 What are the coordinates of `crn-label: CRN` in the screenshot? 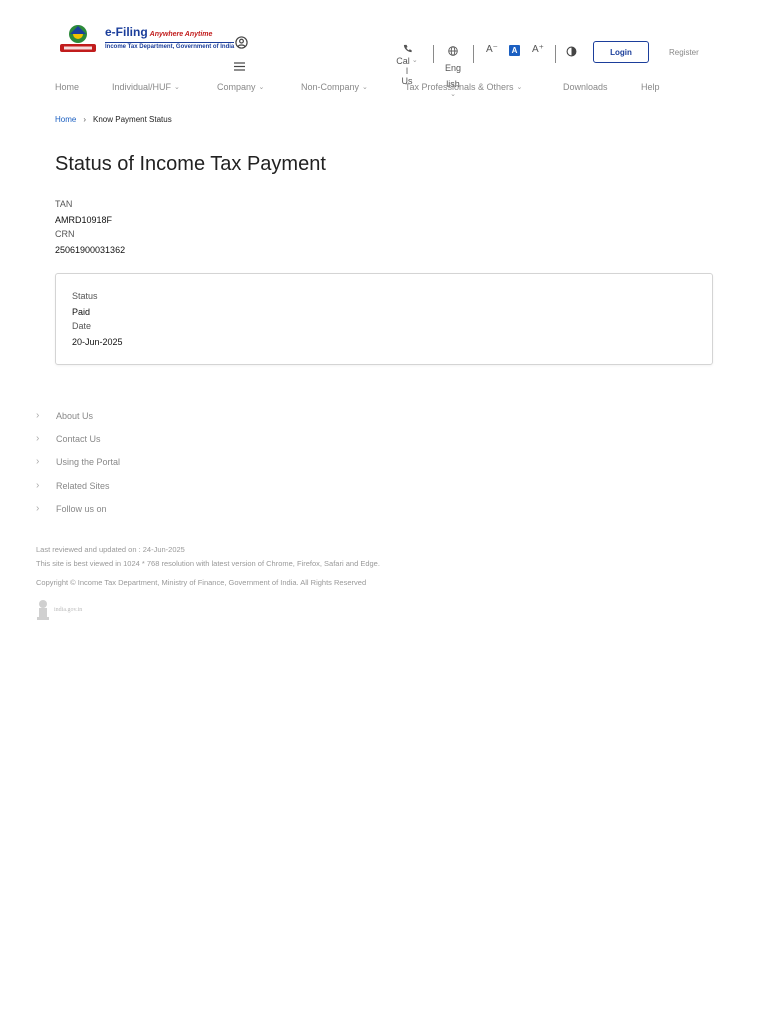 It's located at (65, 234).